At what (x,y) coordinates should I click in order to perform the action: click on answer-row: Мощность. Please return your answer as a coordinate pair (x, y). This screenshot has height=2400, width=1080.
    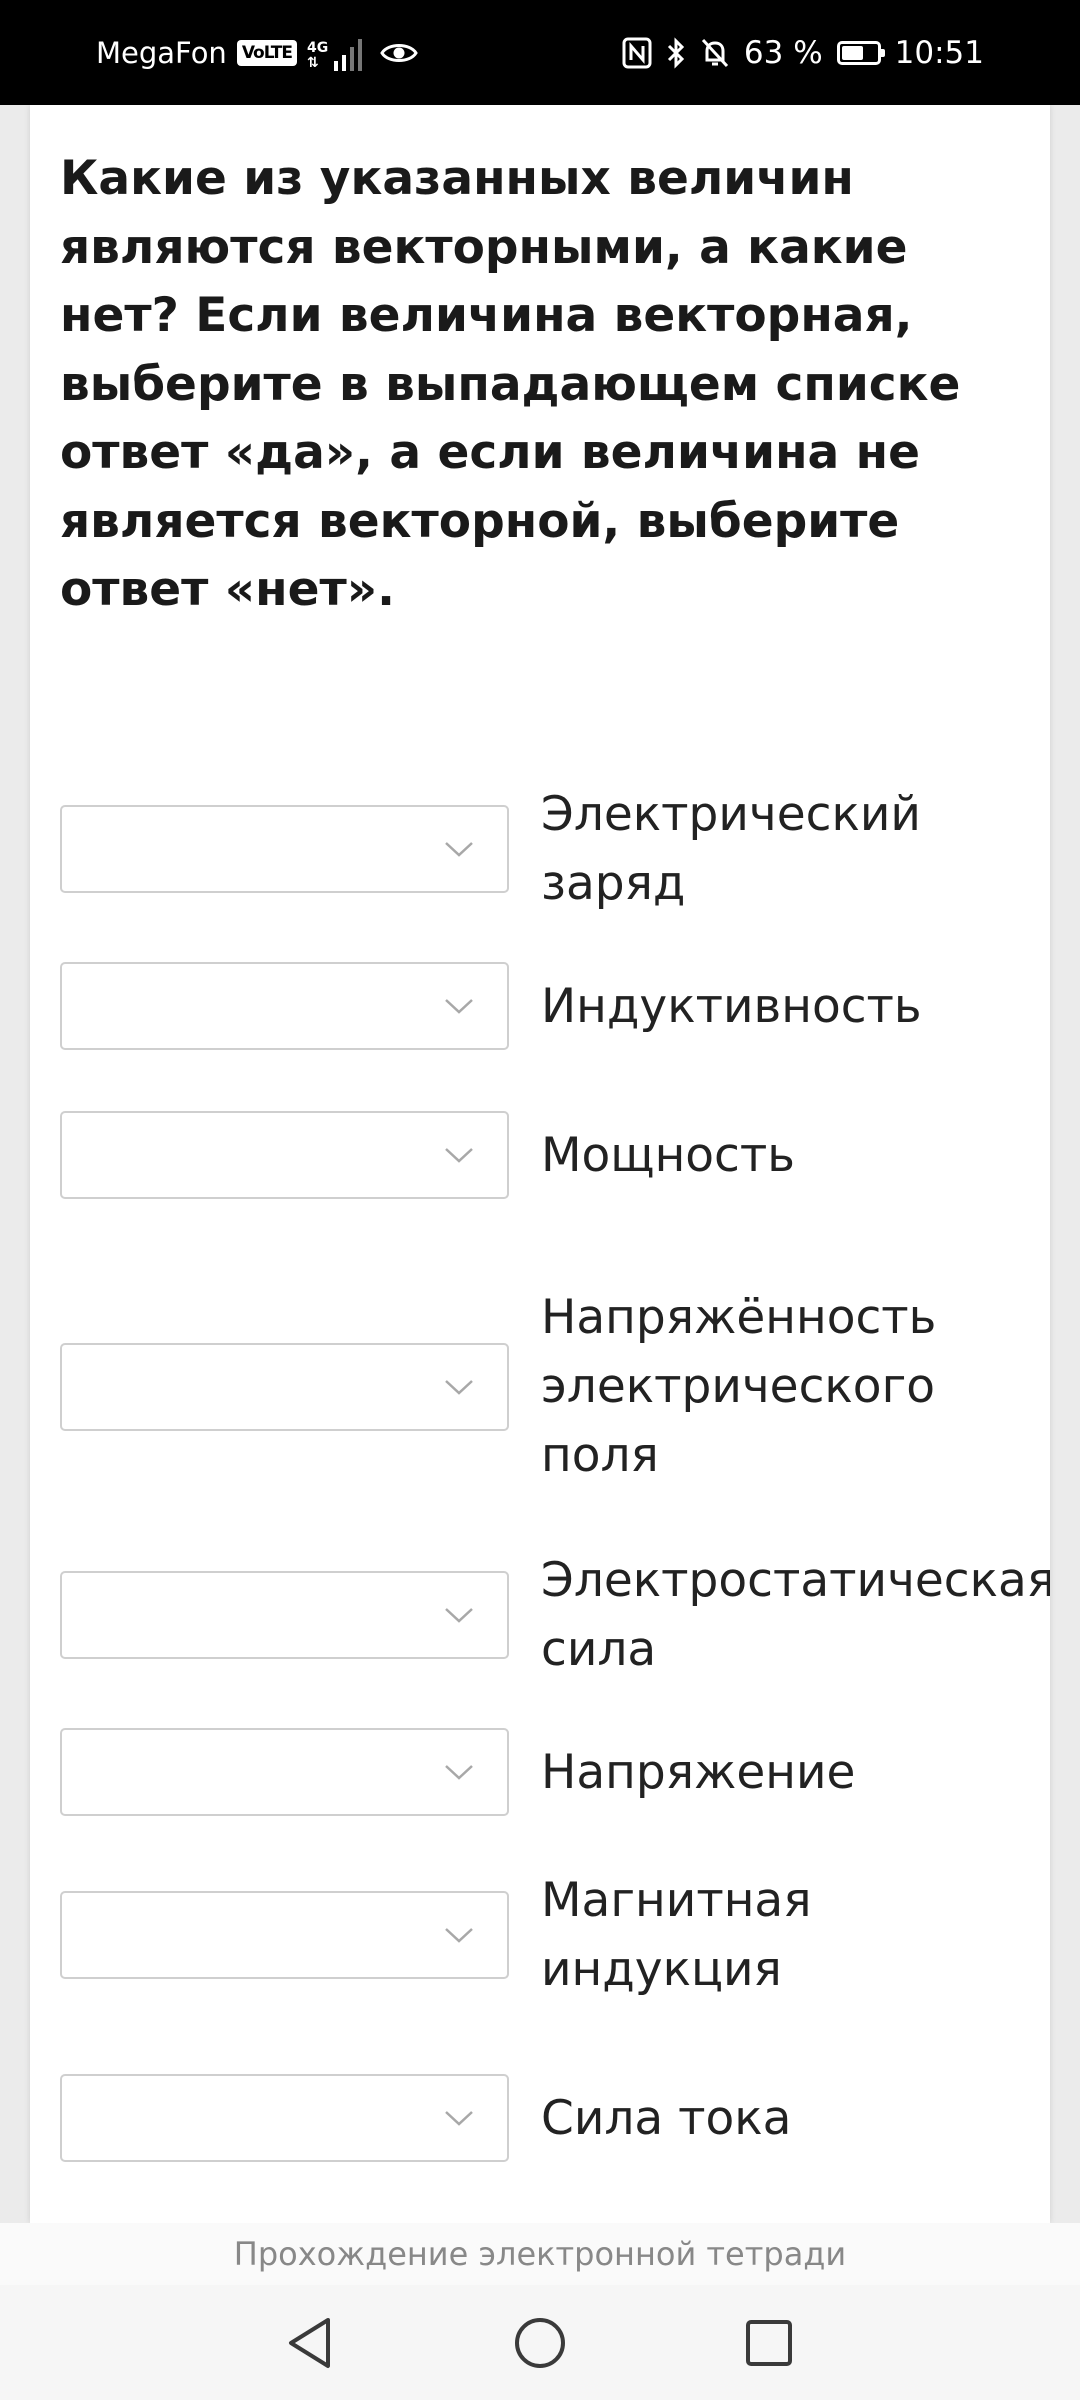
    Looking at the image, I should click on (540, 1155).